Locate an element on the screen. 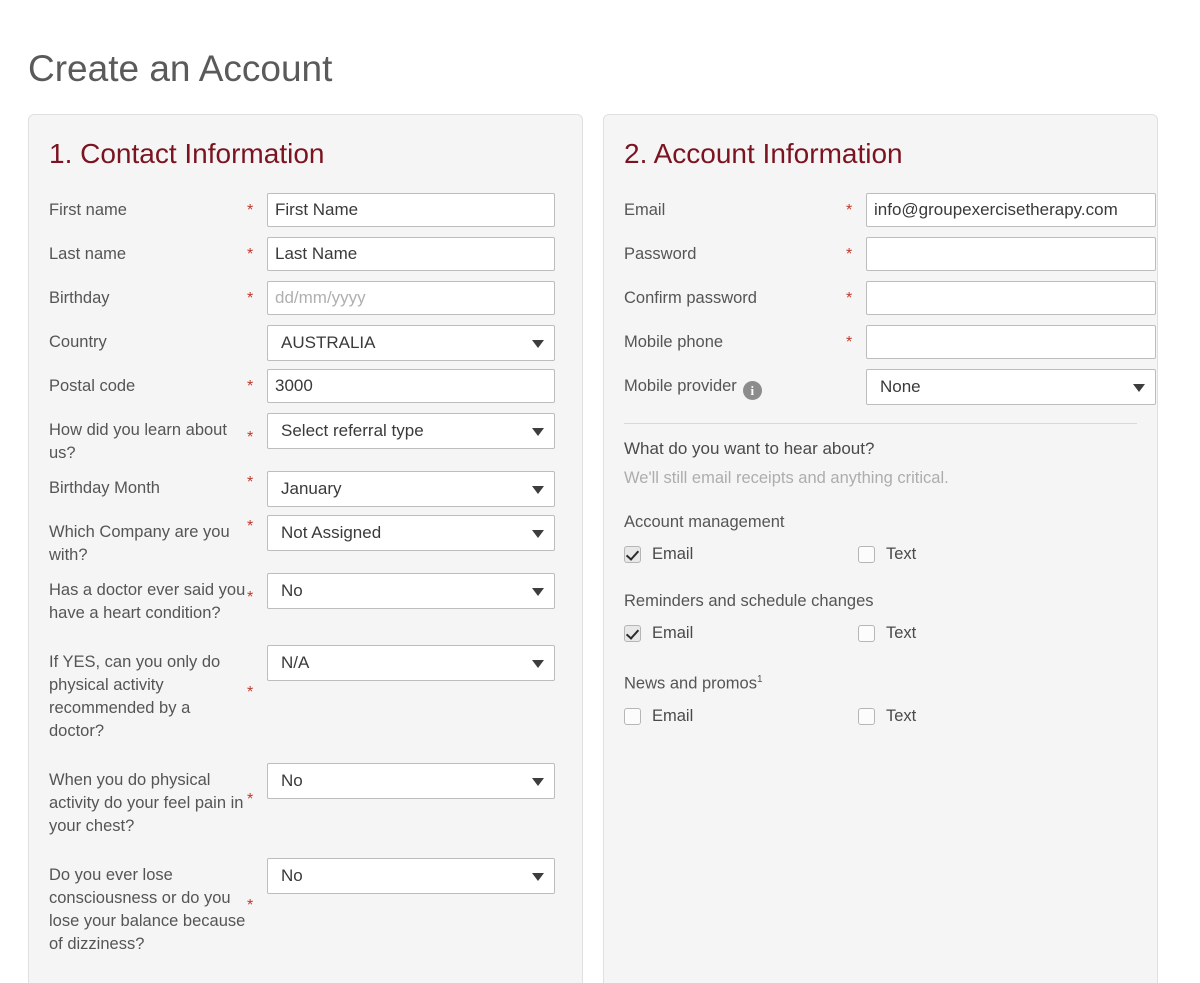 This screenshot has height=983, width=1200. first-name-input: First Name is located at coordinates (411, 210).